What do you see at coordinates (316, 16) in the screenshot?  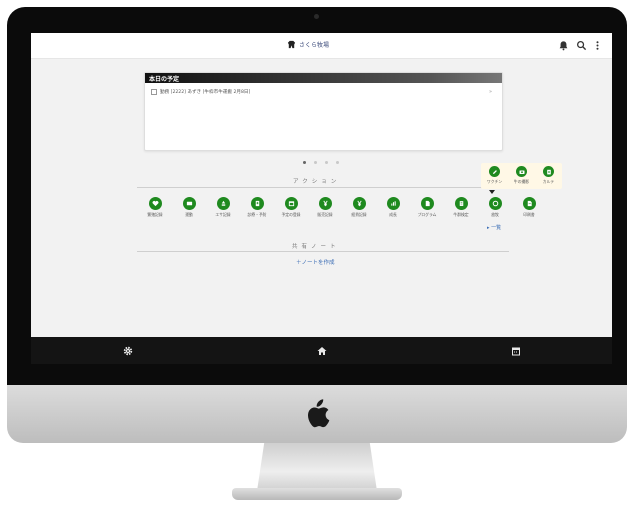 I see `camera` at bounding box center [316, 16].